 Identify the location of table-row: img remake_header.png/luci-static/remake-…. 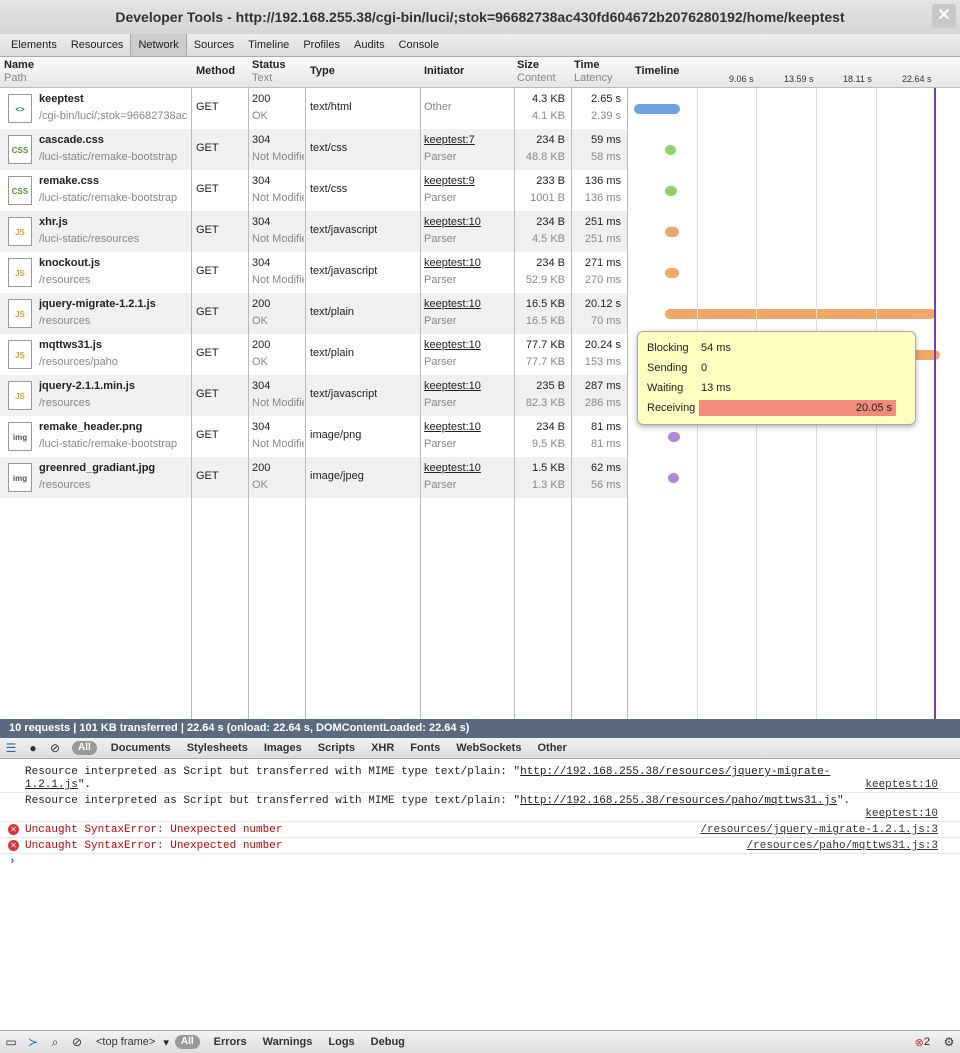
(313, 436).